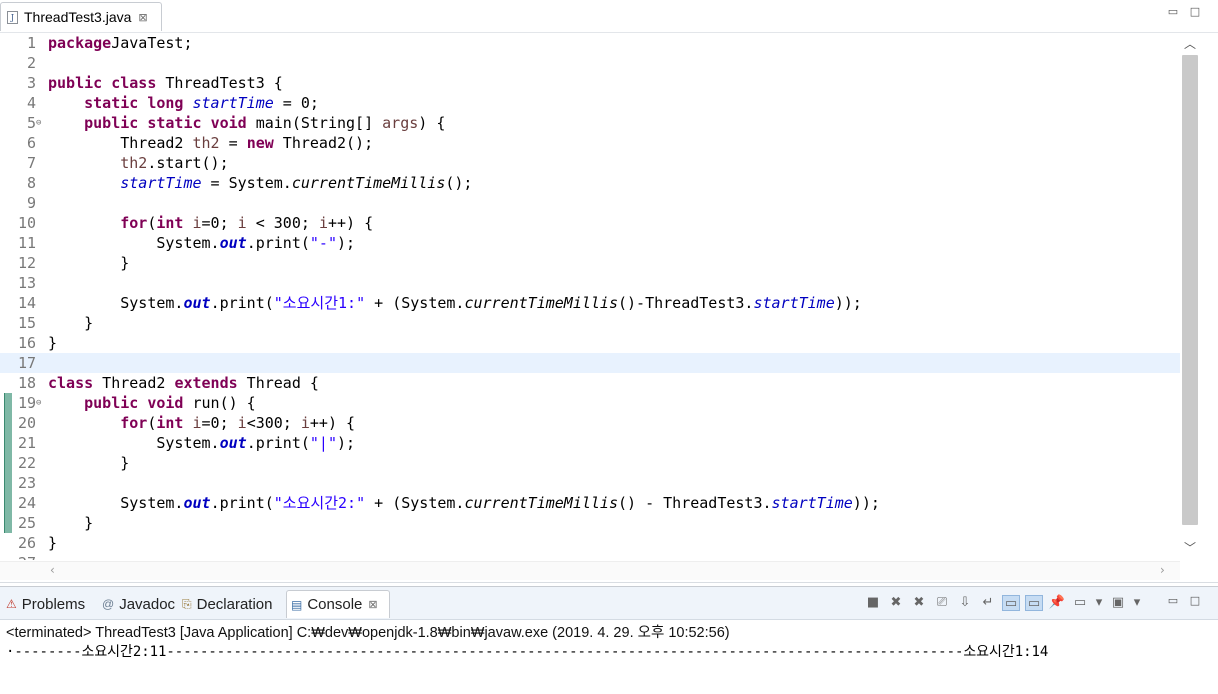 This screenshot has width=1218, height=694. What do you see at coordinates (590, 423) in the screenshot?
I see `code-line: 20 for(int i=0; i<300; i++) {` at bounding box center [590, 423].